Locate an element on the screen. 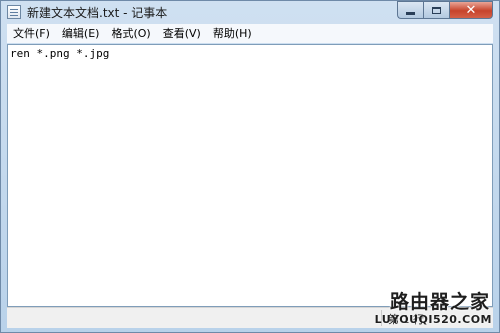 This screenshot has height=333, width=500. caption-buttons: ✕ is located at coordinates (445, 10).